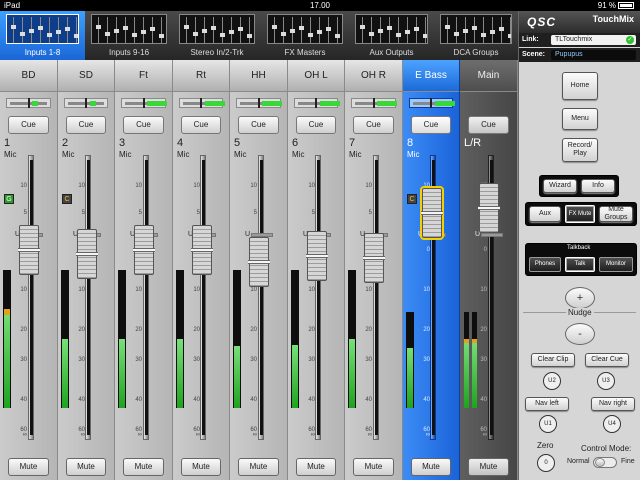 The width and height of the screenshot is (640, 480). Describe the element at coordinates (580, 119) in the screenshot. I see `menu-button: Menu` at that location.